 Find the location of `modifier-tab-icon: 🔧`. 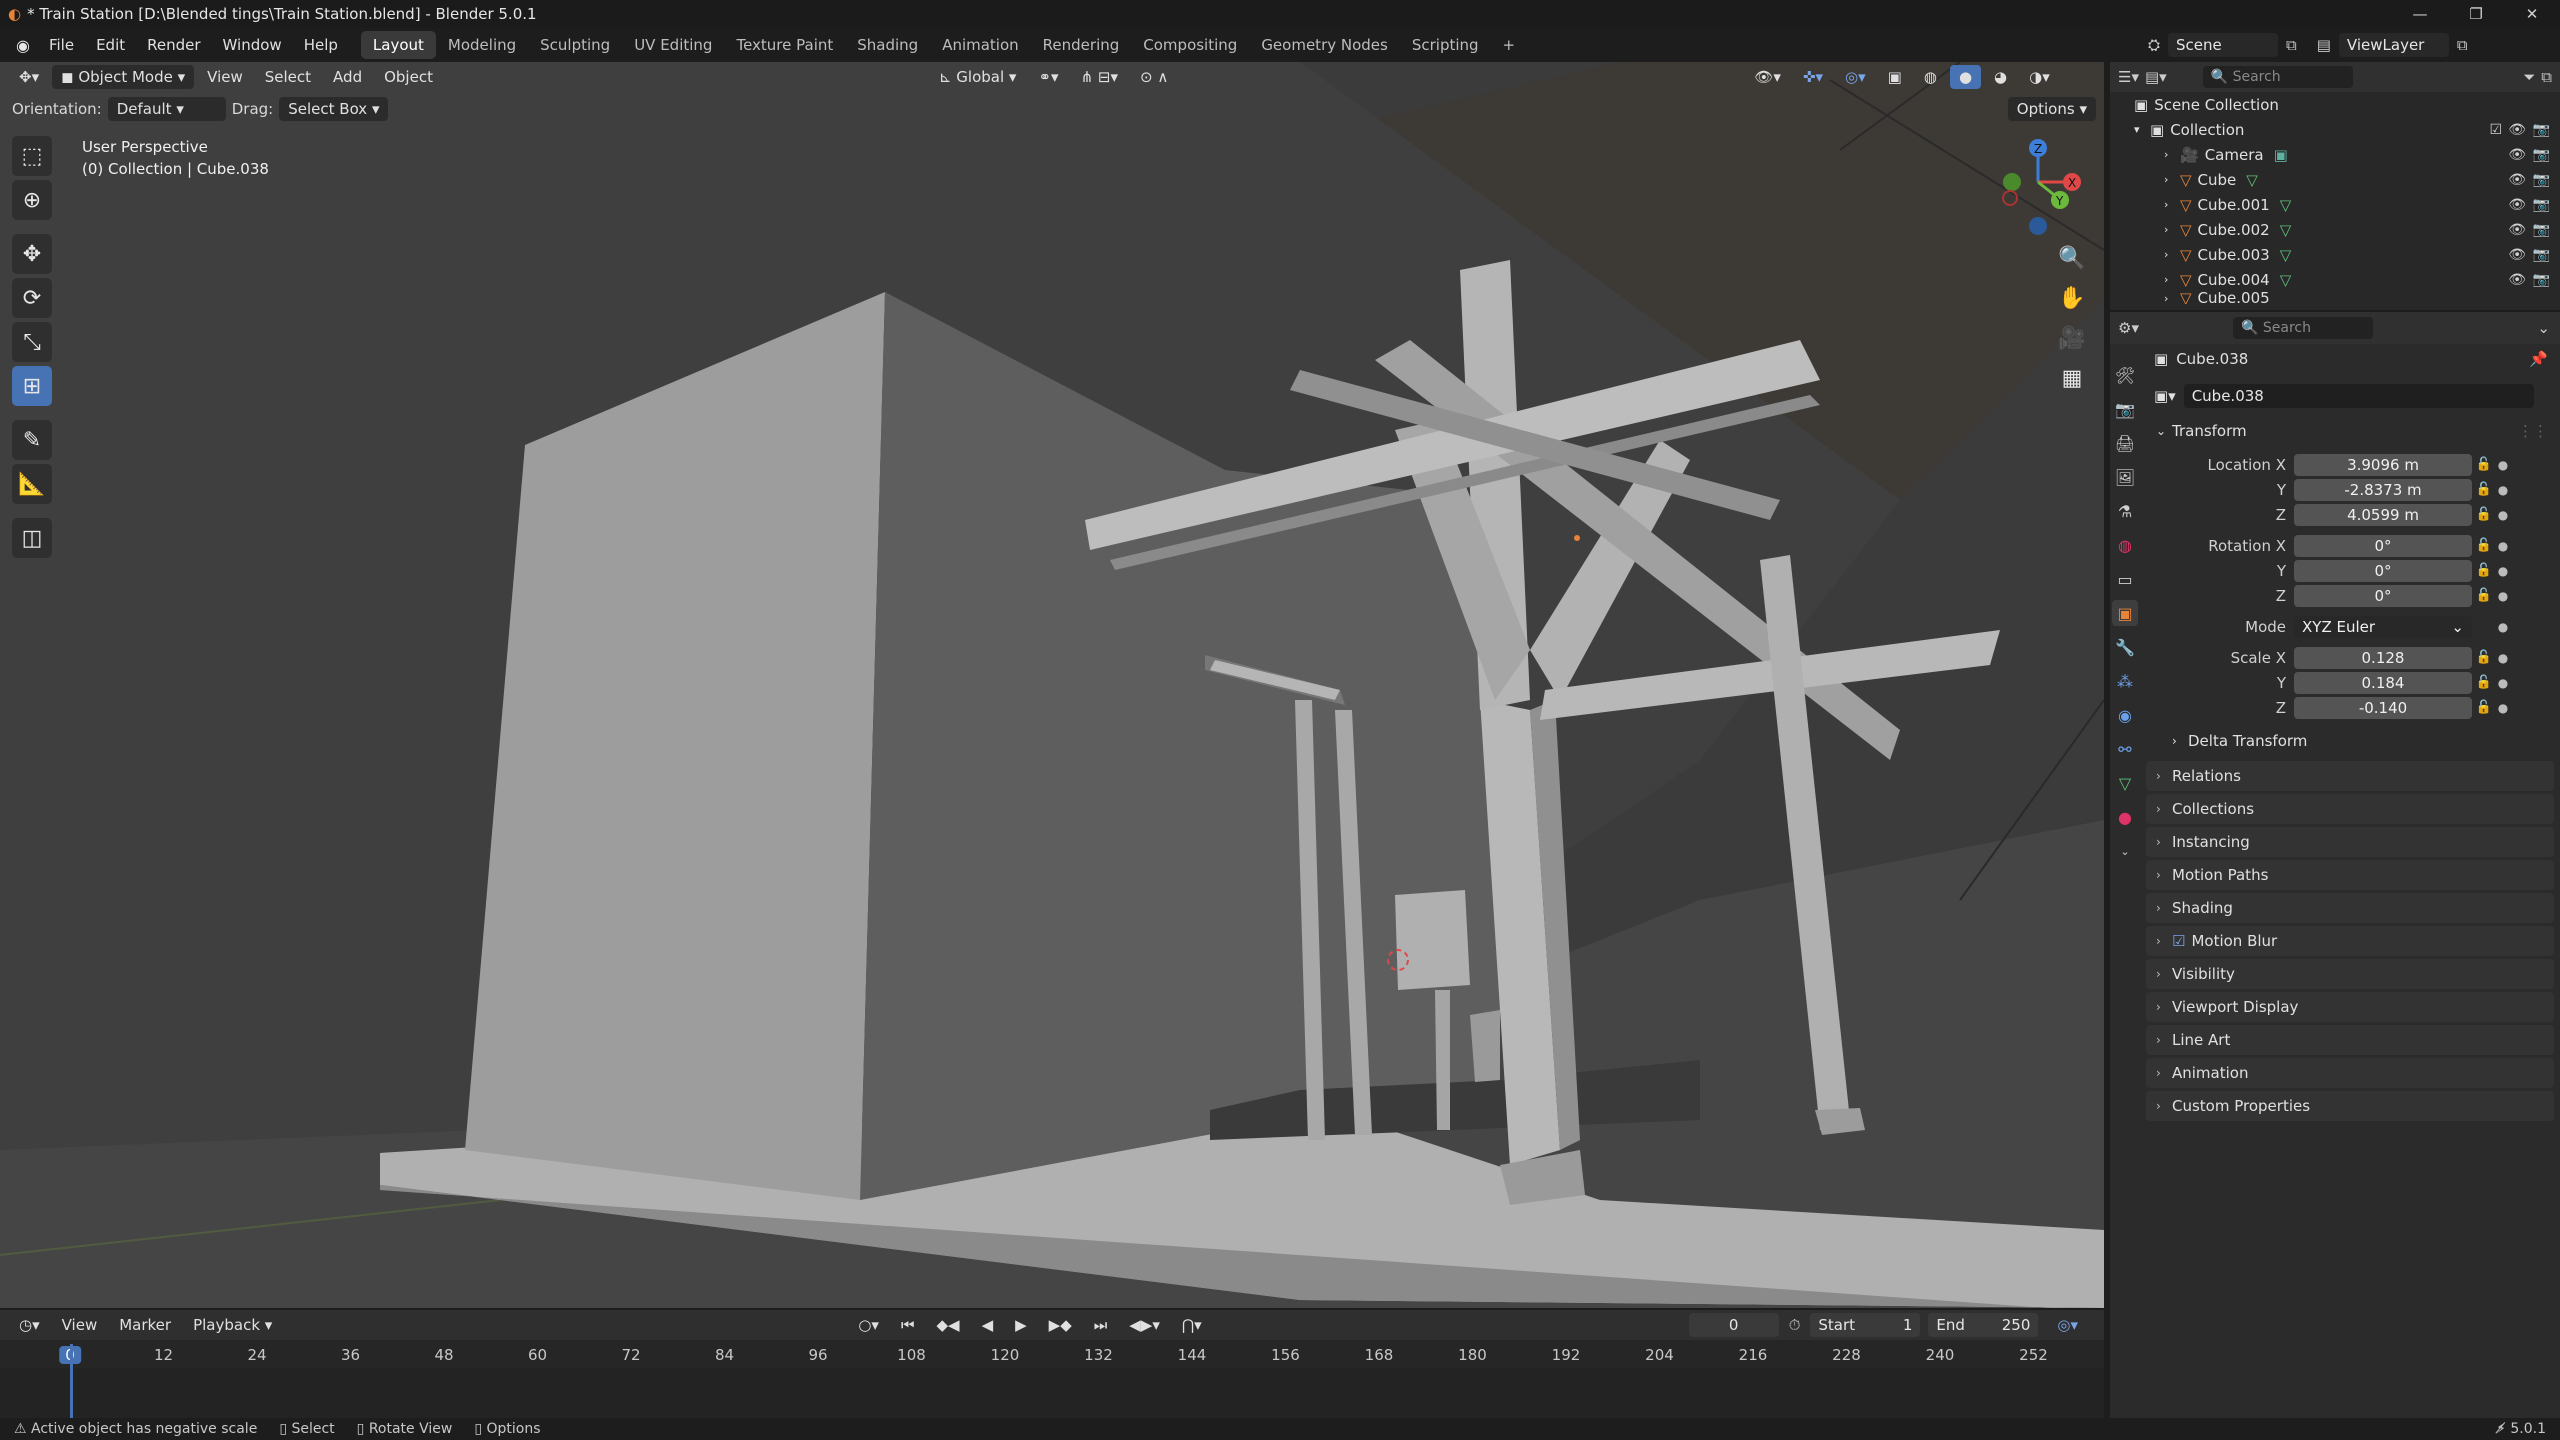

modifier-tab-icon: 🔧 is located at coordinates (2125, 647).